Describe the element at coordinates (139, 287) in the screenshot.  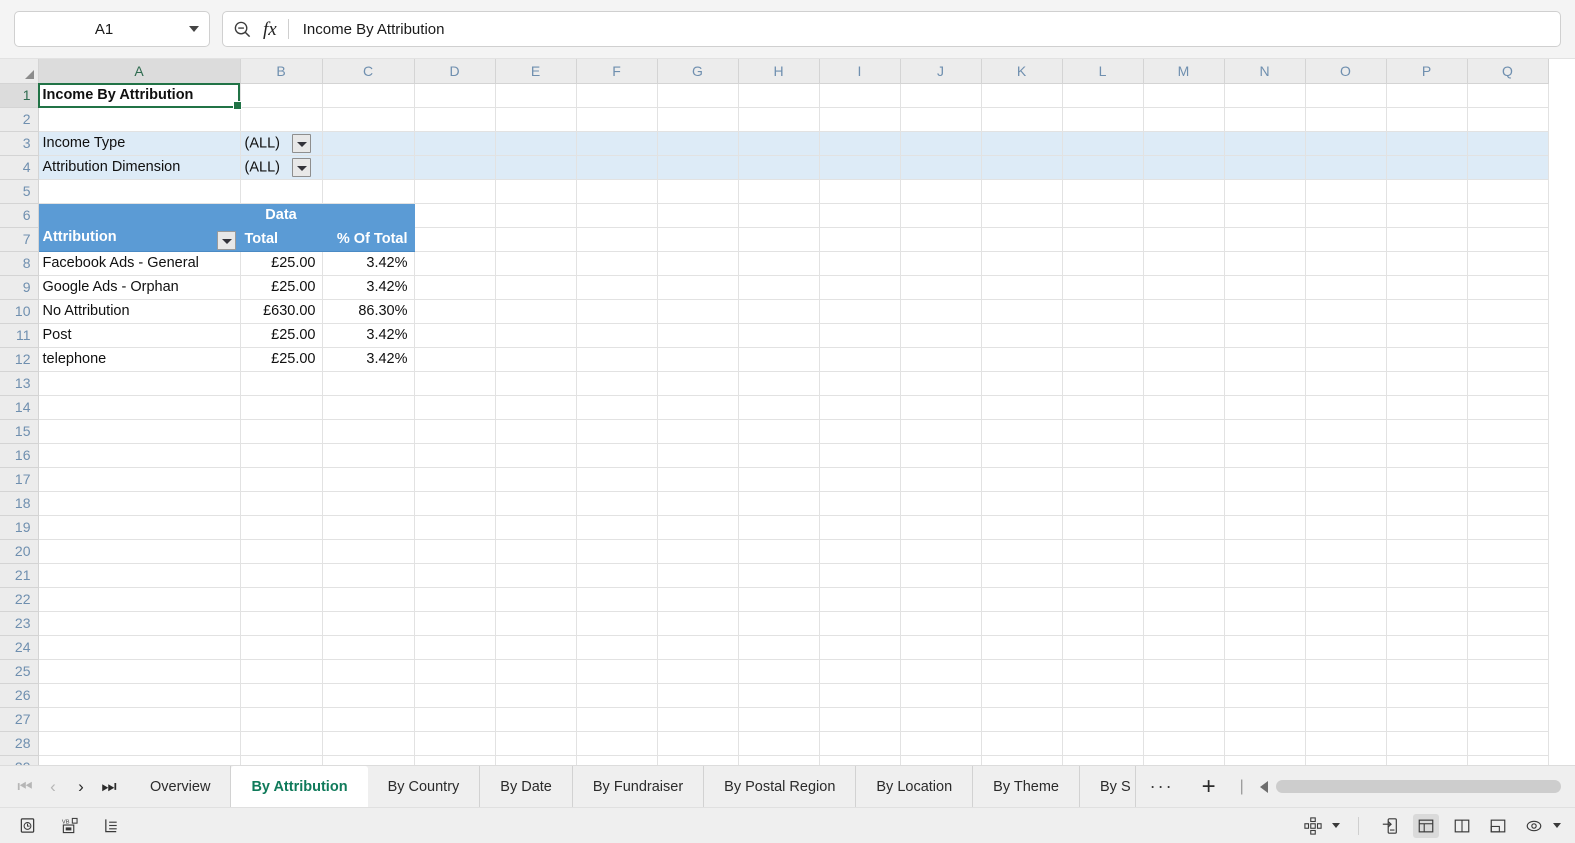
I see `pivot-row-attribution-2: Google Ads - Orphan` at that location.